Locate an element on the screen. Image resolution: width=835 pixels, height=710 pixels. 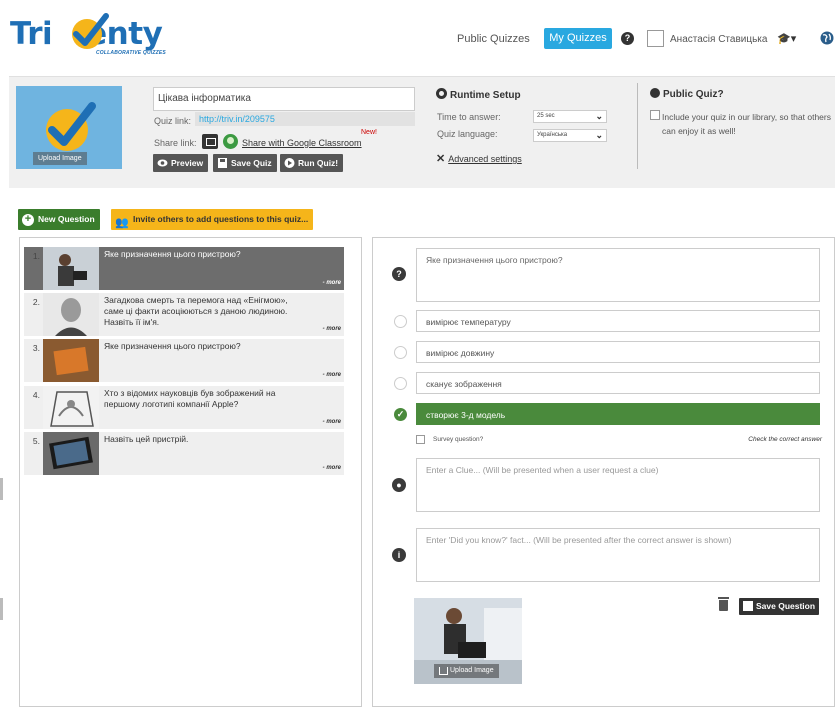
time-to-answer-select: 25 sec ⌄ is located at coordinates (570, 116).